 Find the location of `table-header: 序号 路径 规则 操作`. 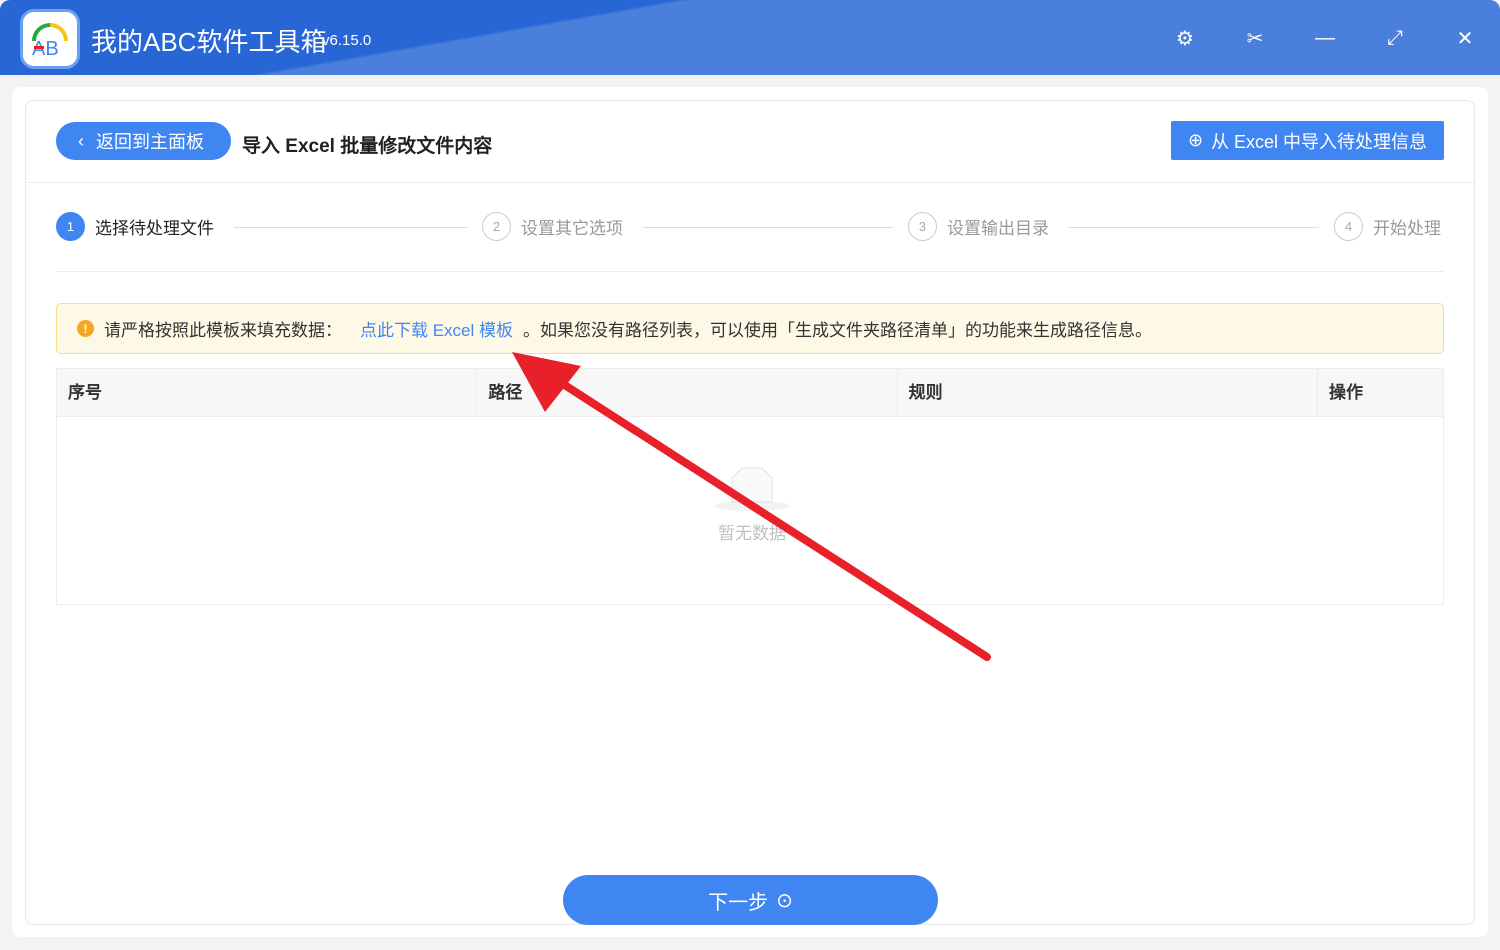

table-header: 序号 路径 规则 操作 is located at coordinates (750, 393).